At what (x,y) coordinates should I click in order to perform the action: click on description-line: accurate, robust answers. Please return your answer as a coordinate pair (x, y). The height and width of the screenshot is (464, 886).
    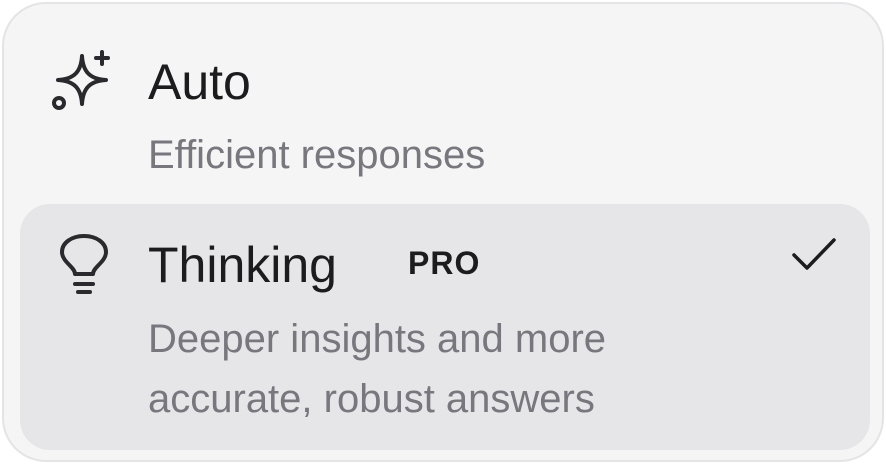
    Looking at the image, I should click on (371, 399).